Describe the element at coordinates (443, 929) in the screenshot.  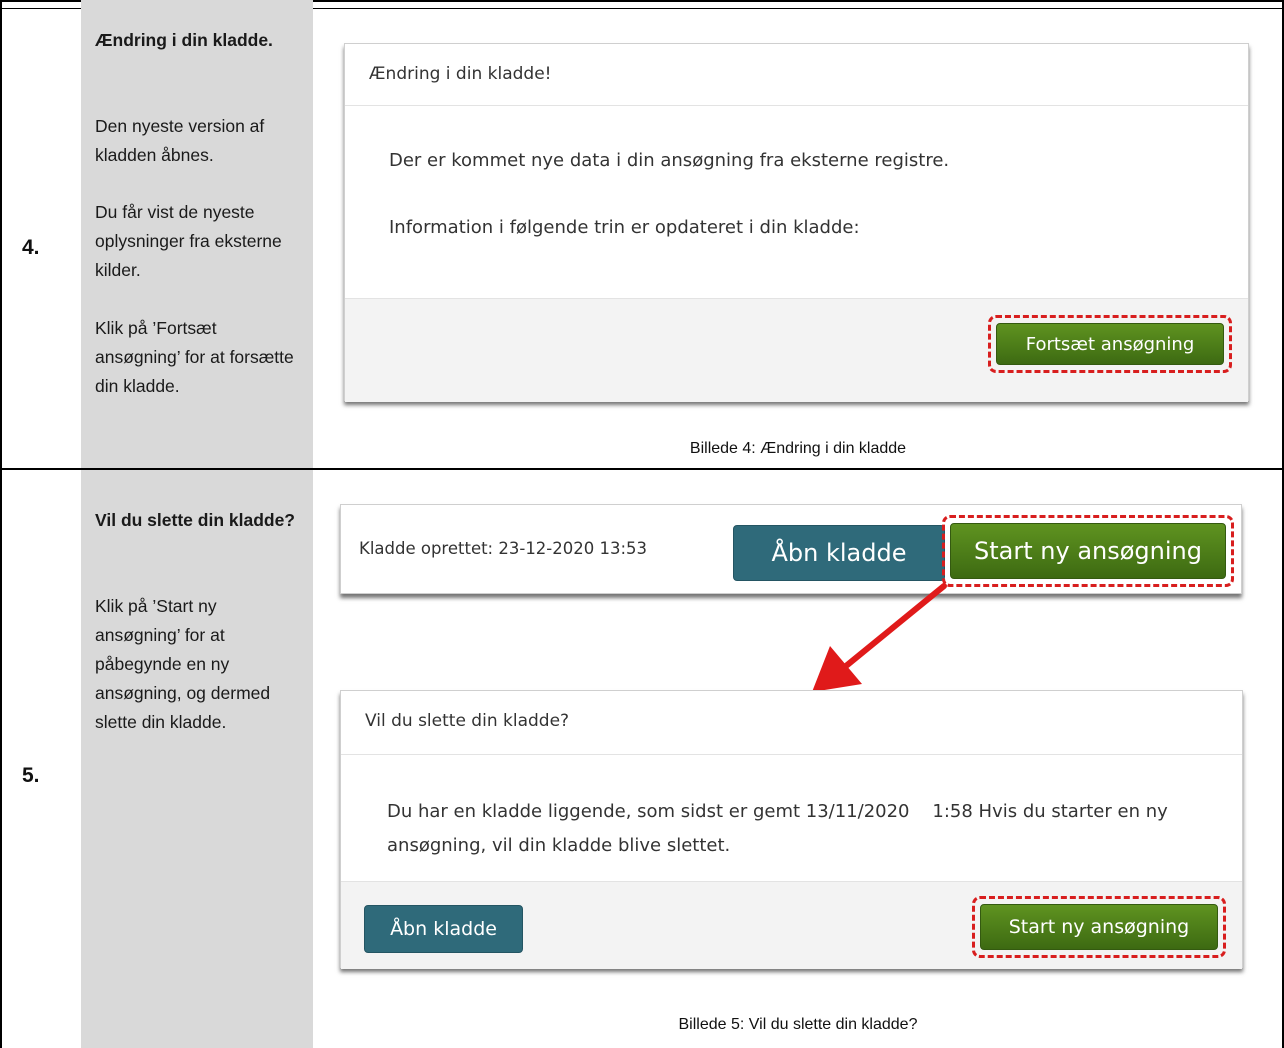
I see `open-draft-button-dialog: Åbn kladde` at that location.